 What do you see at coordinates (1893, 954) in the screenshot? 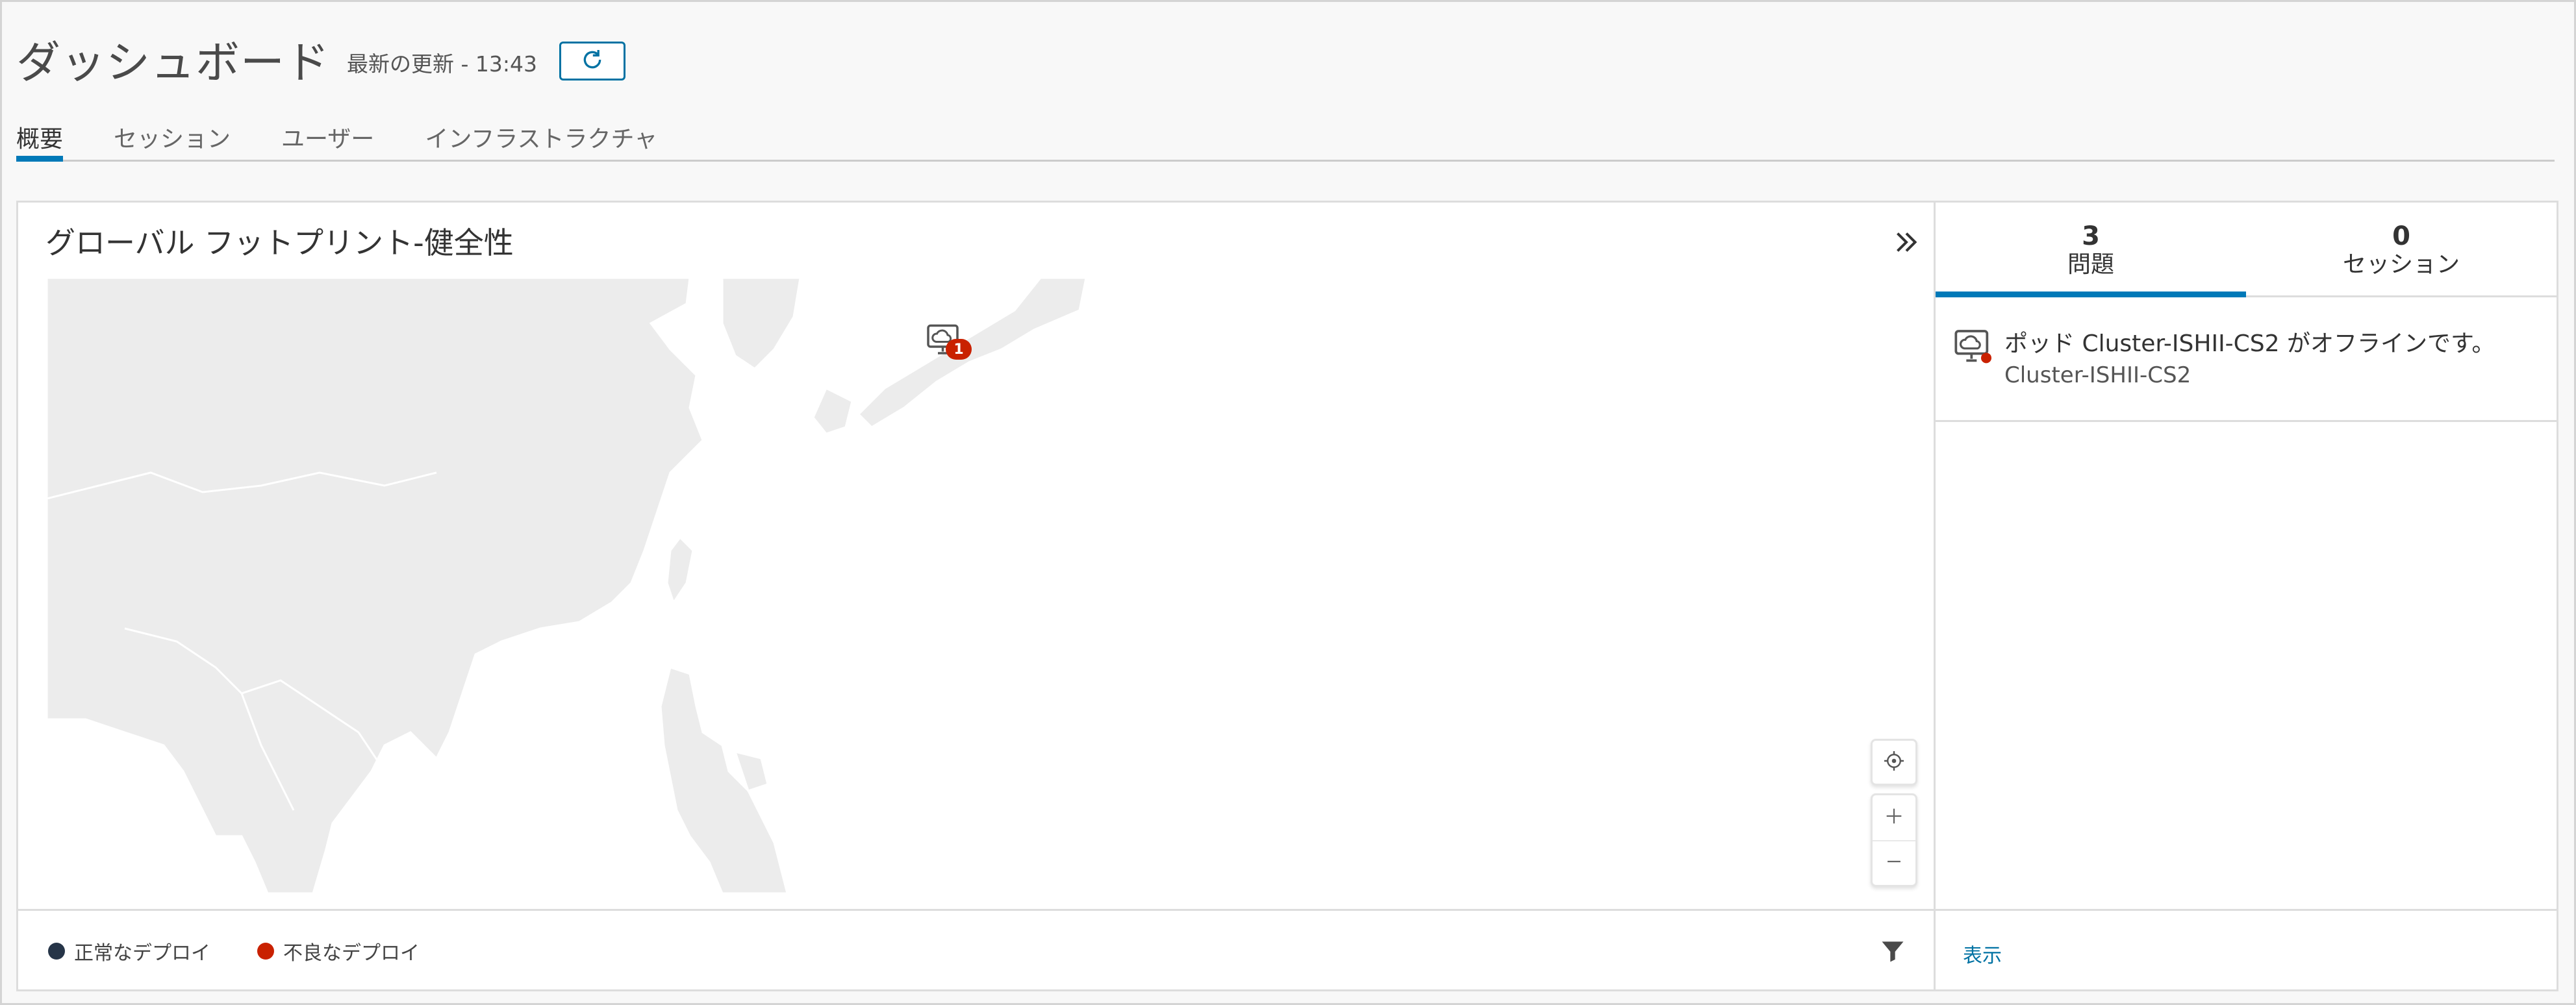
I see `filter-icon` at bounding box center [1893, 954].